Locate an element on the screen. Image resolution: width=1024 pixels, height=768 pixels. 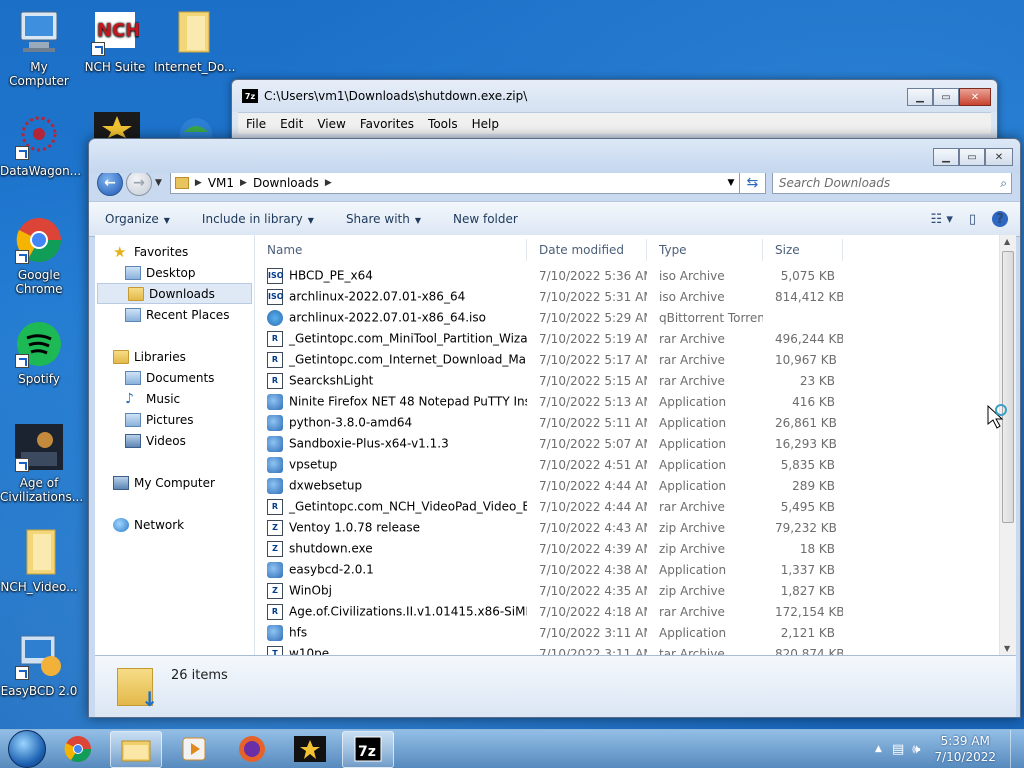
search-icon: ⌕ is located at coordinates (1003, 183).